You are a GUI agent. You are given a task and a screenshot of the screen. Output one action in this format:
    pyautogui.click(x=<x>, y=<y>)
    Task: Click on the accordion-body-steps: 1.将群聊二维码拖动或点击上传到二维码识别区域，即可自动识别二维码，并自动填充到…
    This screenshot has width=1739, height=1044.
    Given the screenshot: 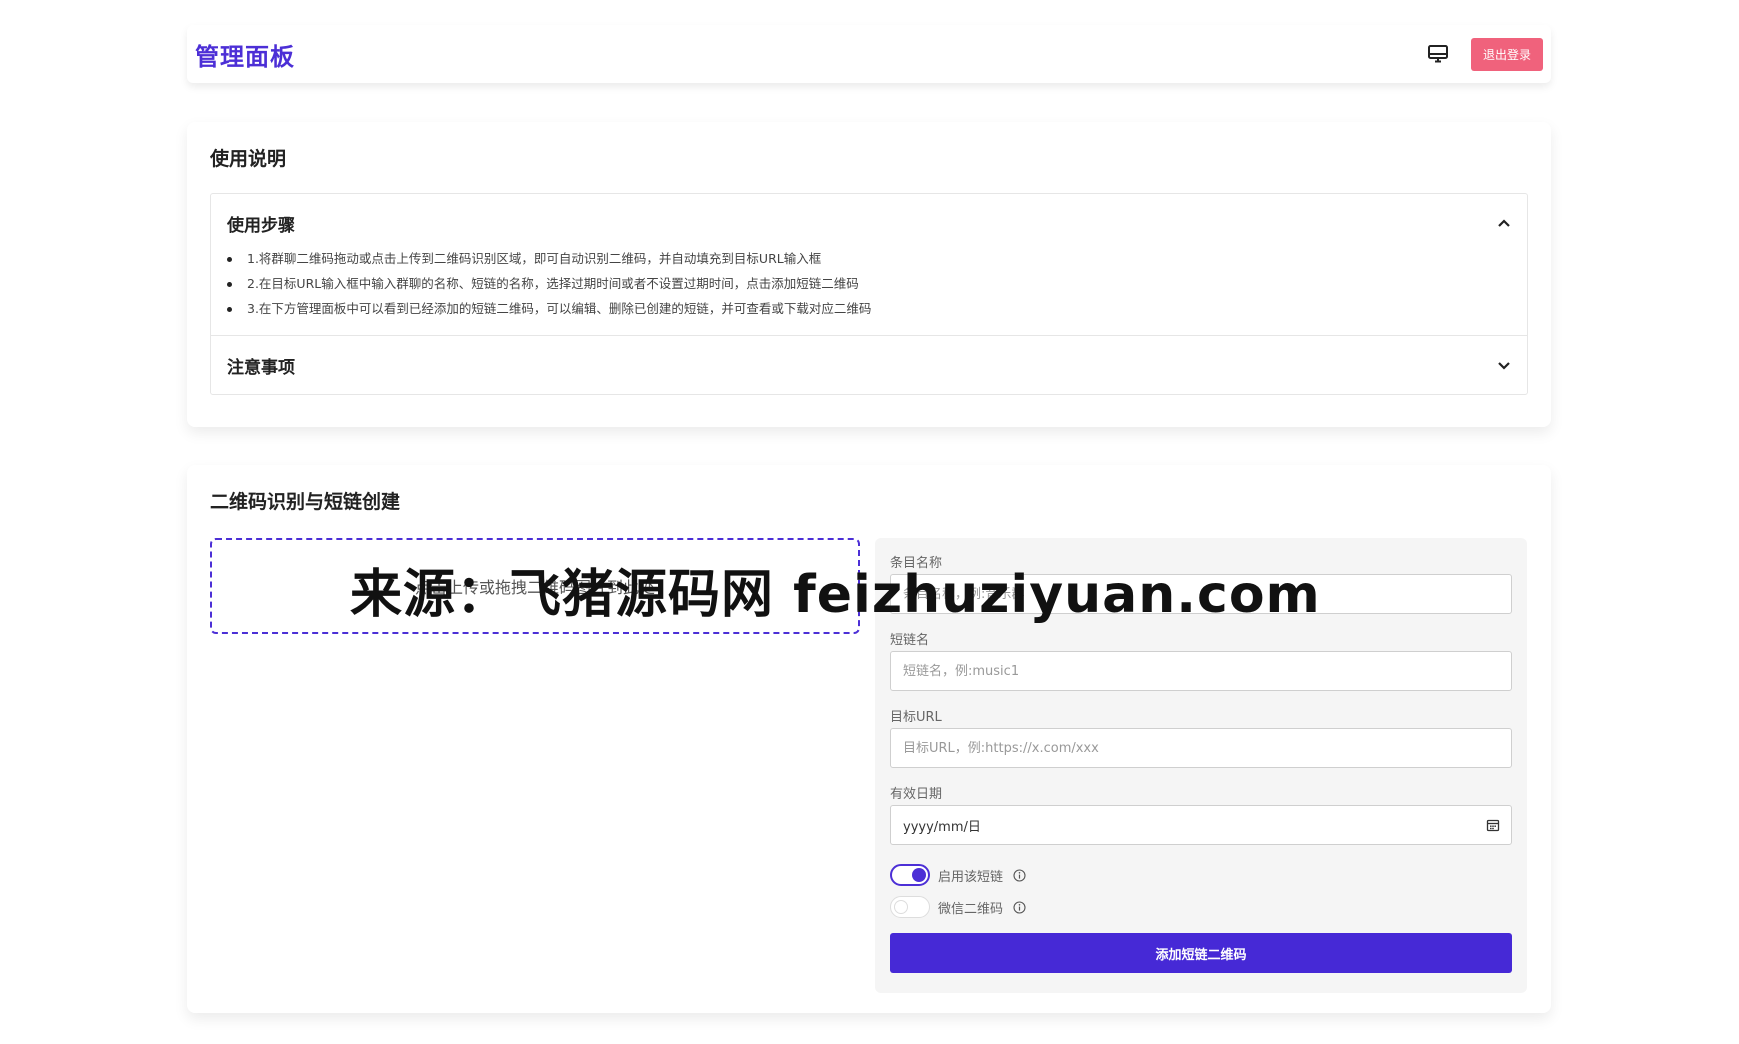 What is the action you would take?
    pyautogui.click(x=869, y=290)
    